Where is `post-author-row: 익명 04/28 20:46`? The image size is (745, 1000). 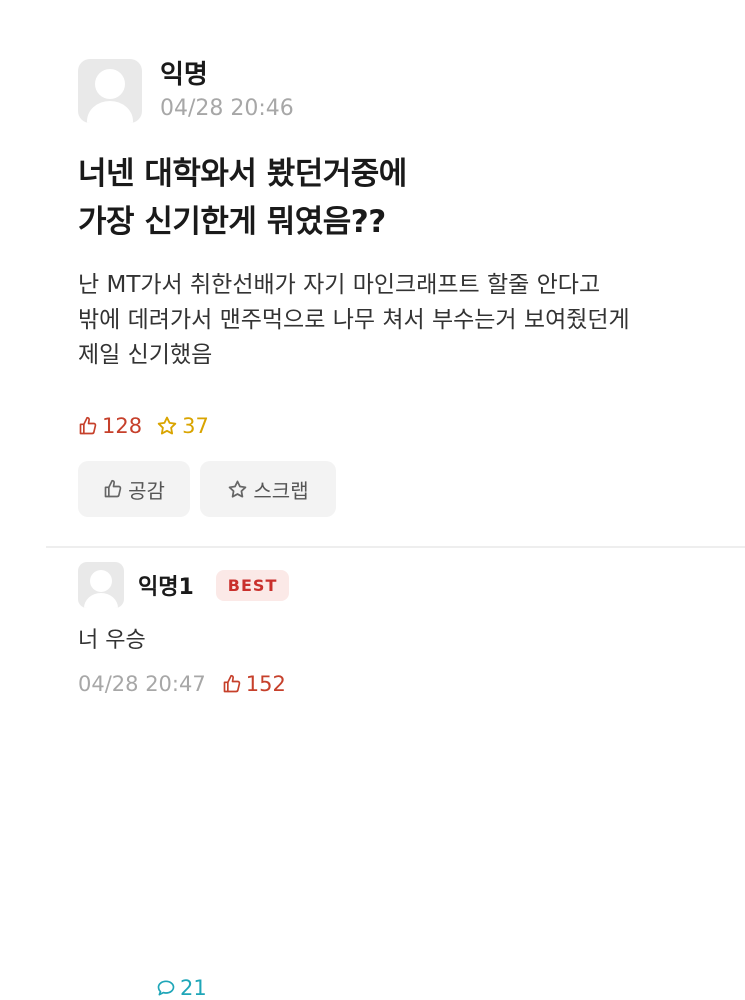
post-author-row: 익명 04/28 20:46 is located at coordinates (186, 91).